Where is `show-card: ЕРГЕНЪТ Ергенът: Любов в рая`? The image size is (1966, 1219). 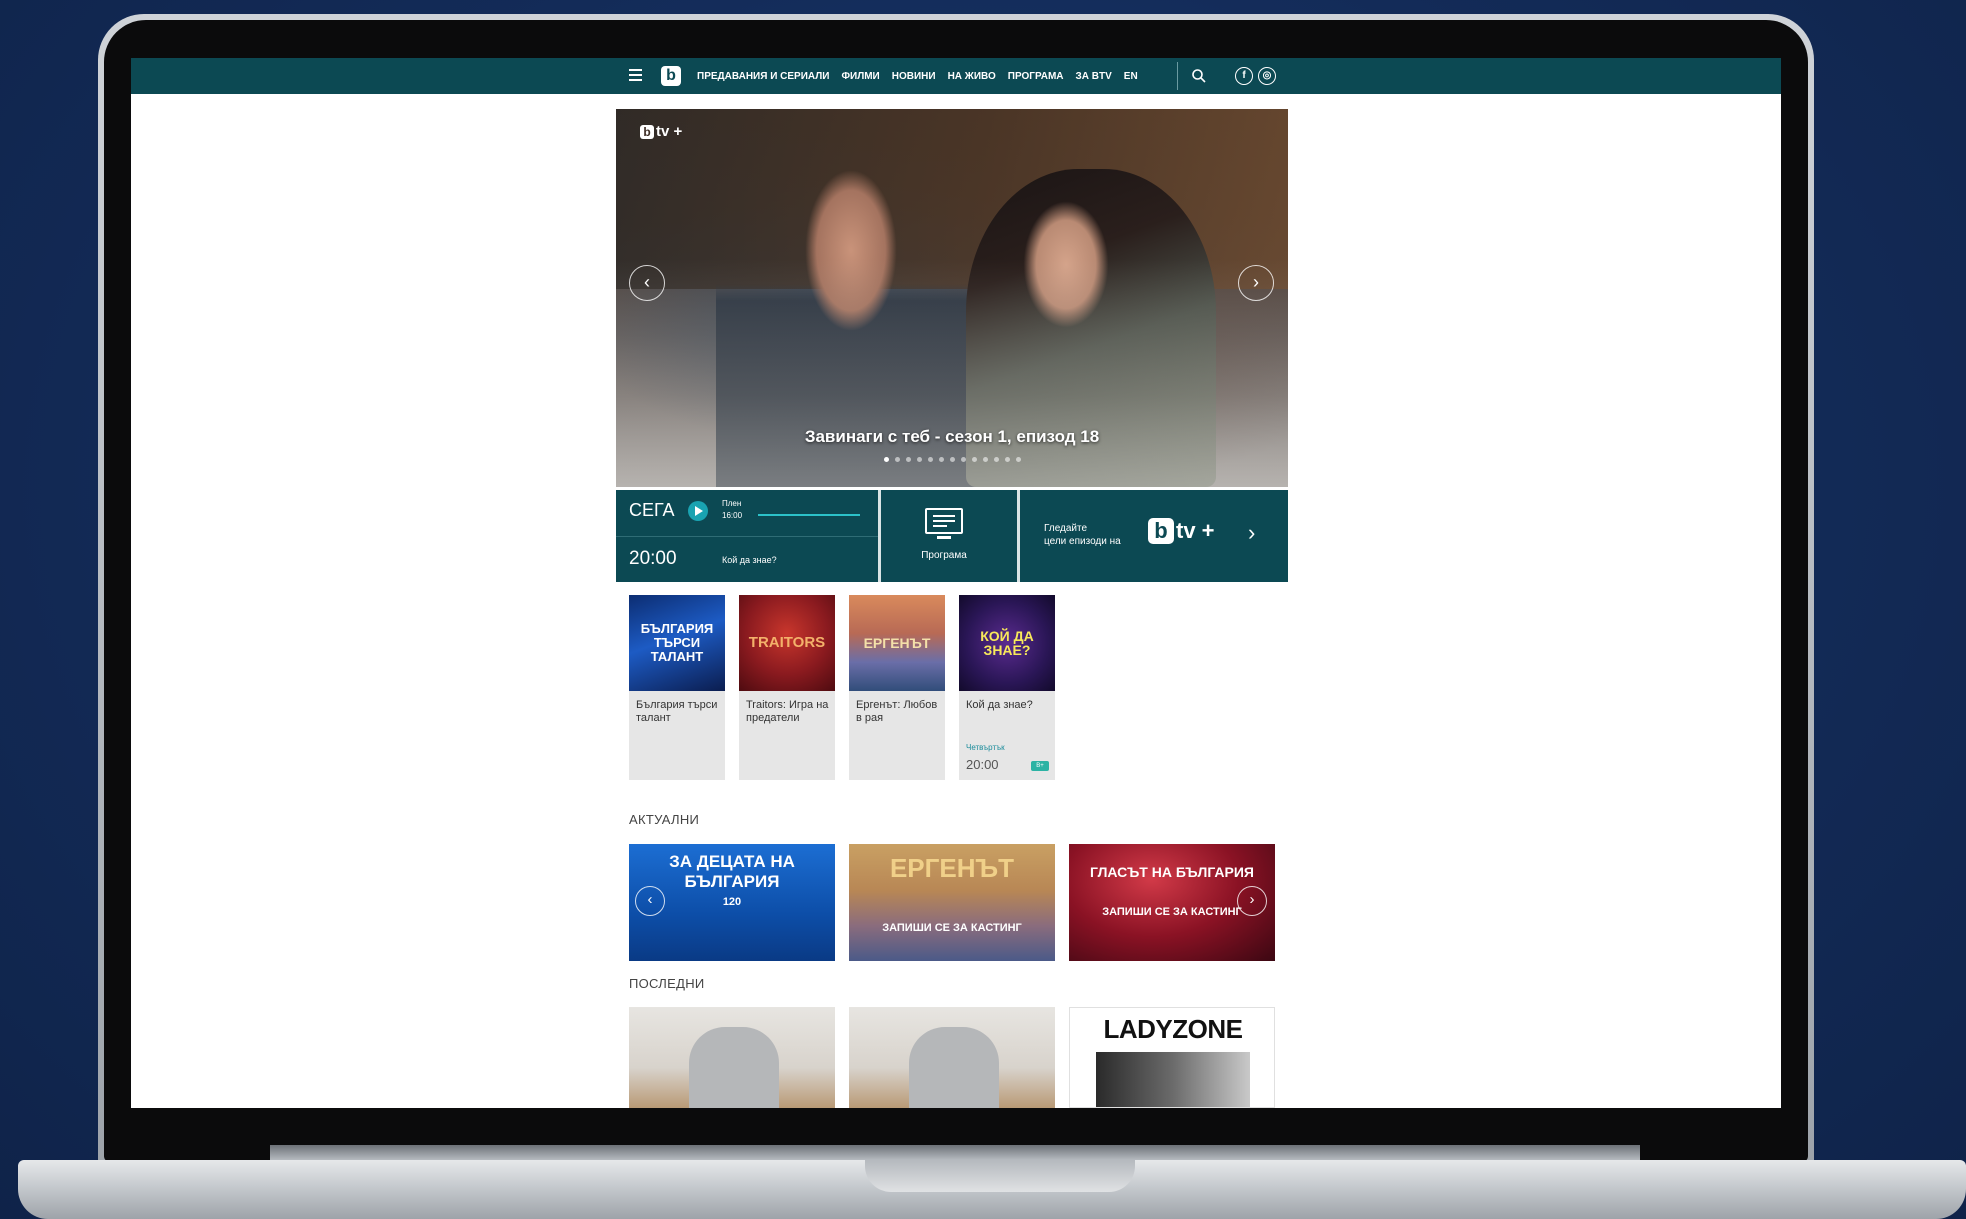
show-card: ЕРГЕНЪТ Ергенът: Любов в рая is located at coordinates (897, 687).